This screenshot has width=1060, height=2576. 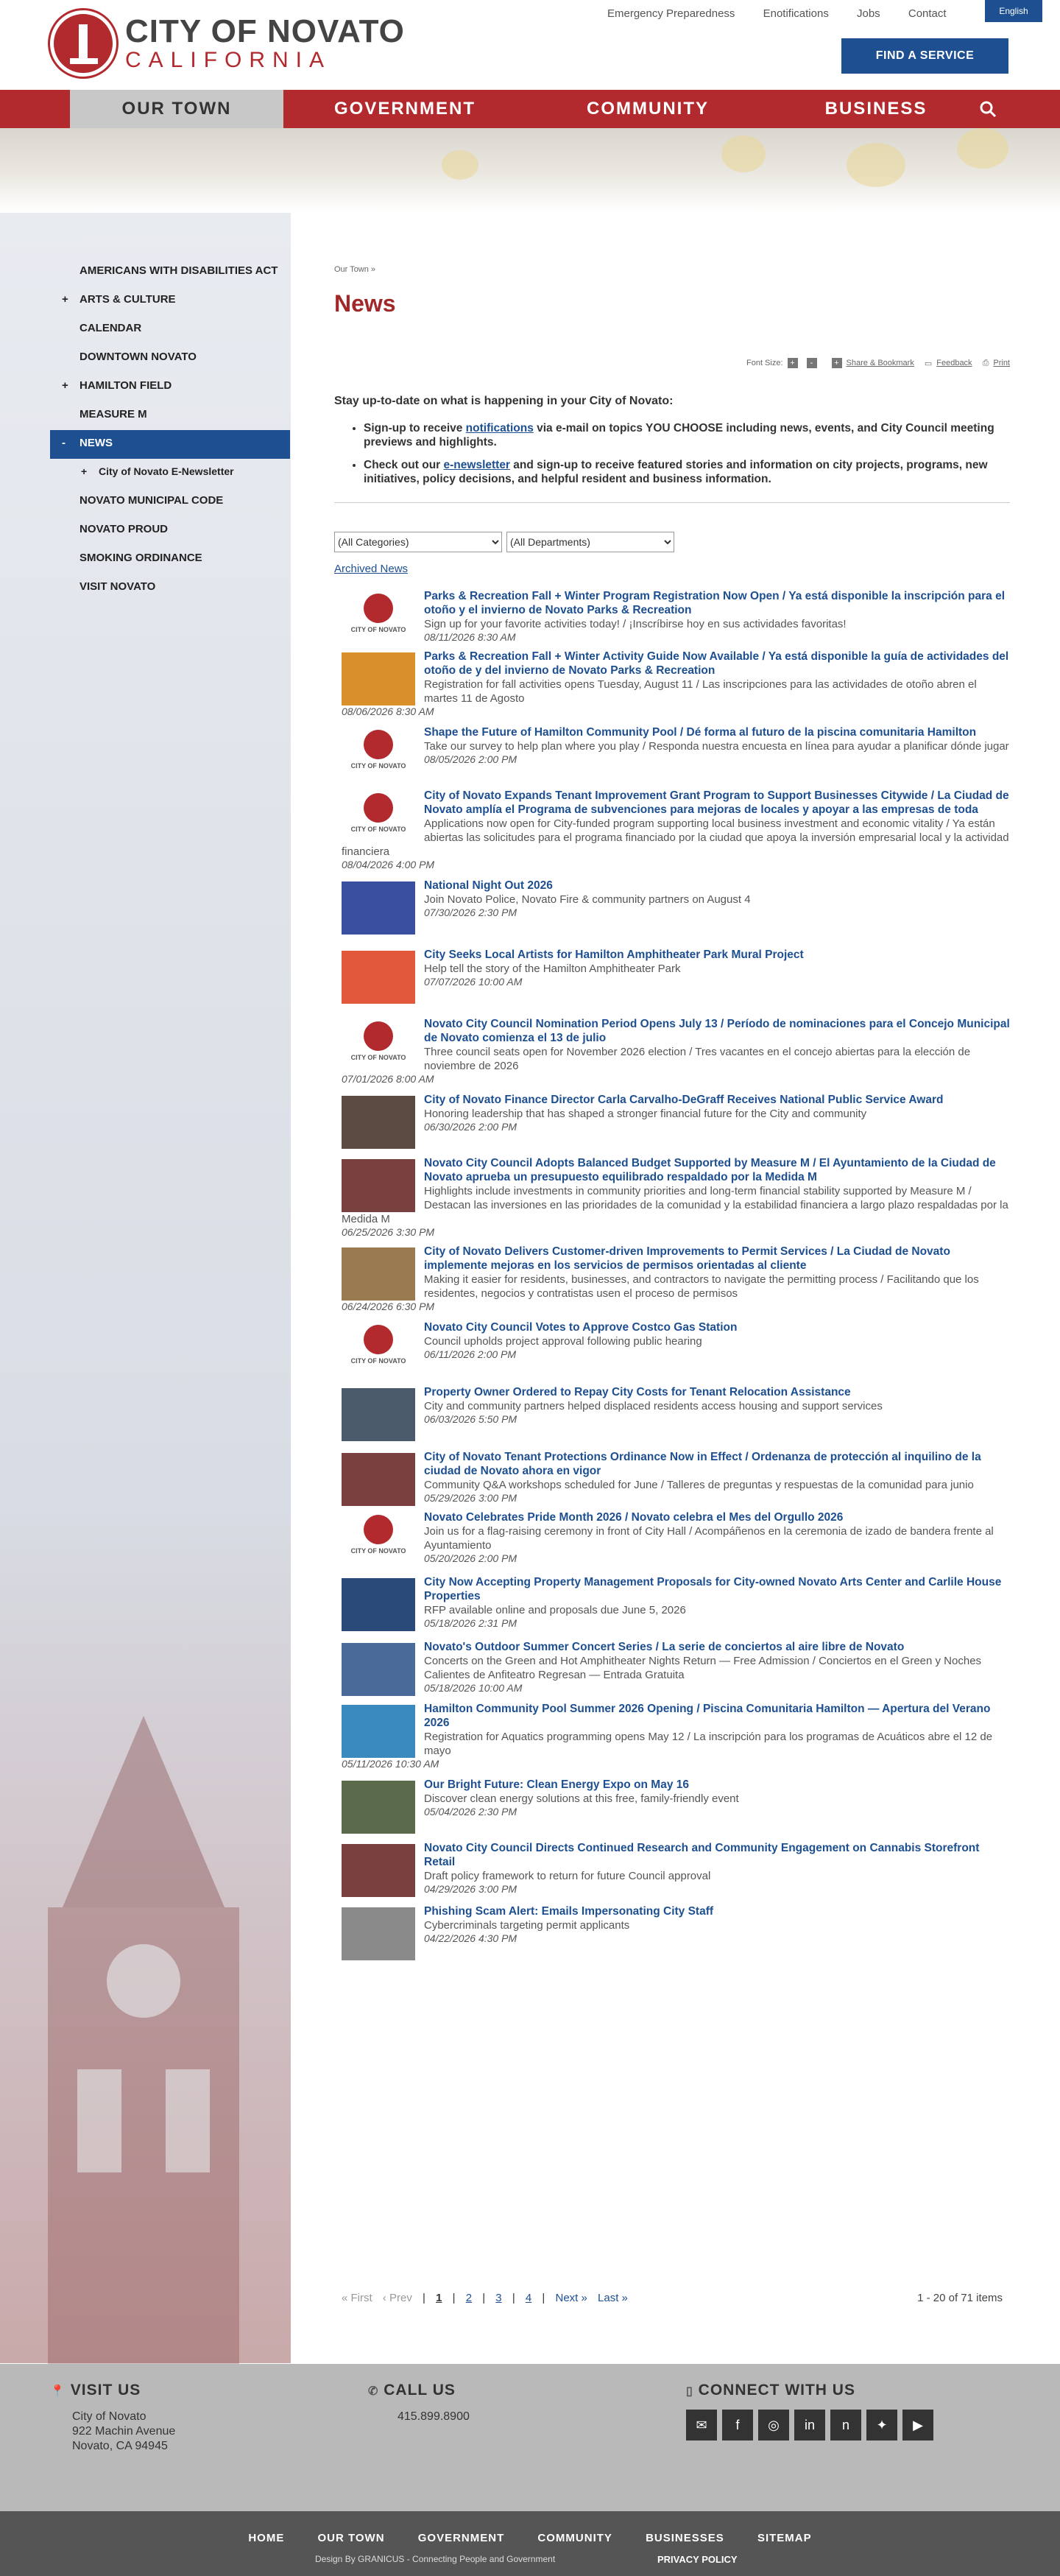 I want to click on print-link: Print, so click(x=1001, y=363).